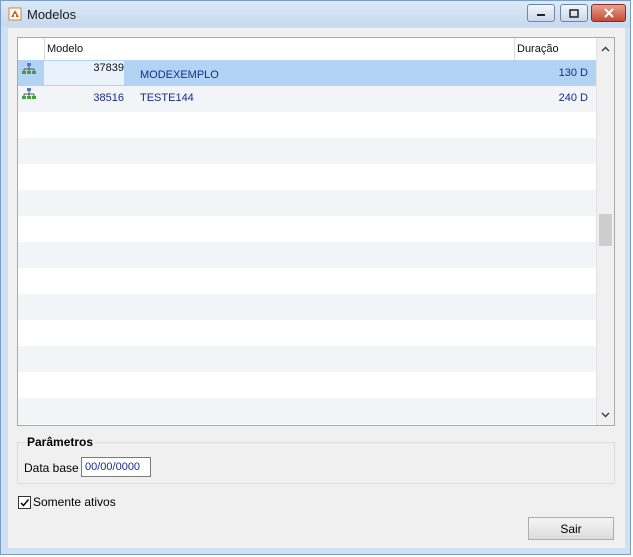  I want to click on title-bar: Modelos, so click(315, 14).